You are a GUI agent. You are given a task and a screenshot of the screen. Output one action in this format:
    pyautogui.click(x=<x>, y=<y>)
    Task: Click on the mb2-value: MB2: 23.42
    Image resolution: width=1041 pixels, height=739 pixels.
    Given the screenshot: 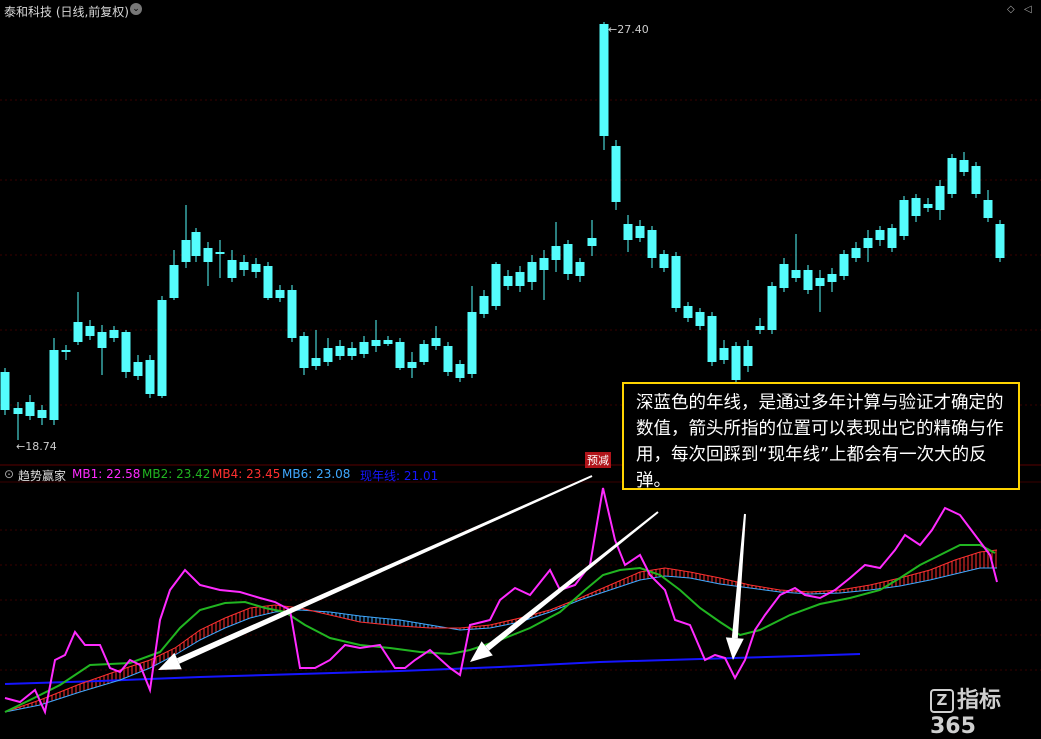 What is the action you would take?
    pyautogui.click(x=176, y=474)
    